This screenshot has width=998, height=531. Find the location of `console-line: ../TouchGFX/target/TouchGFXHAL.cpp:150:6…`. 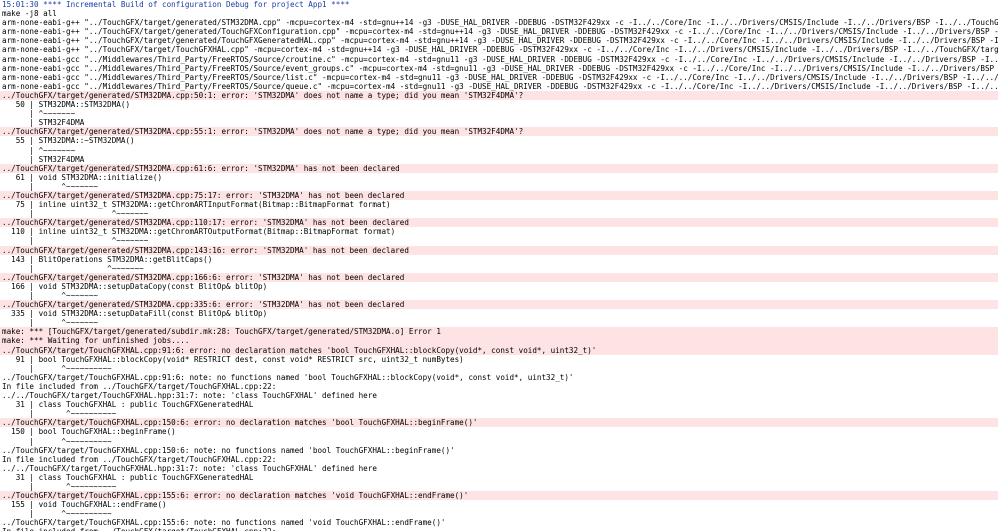

console-line: ../TouchGFX/target/TouchGFXHAL.cpp:150:6… is located at coordinates (499, 450).